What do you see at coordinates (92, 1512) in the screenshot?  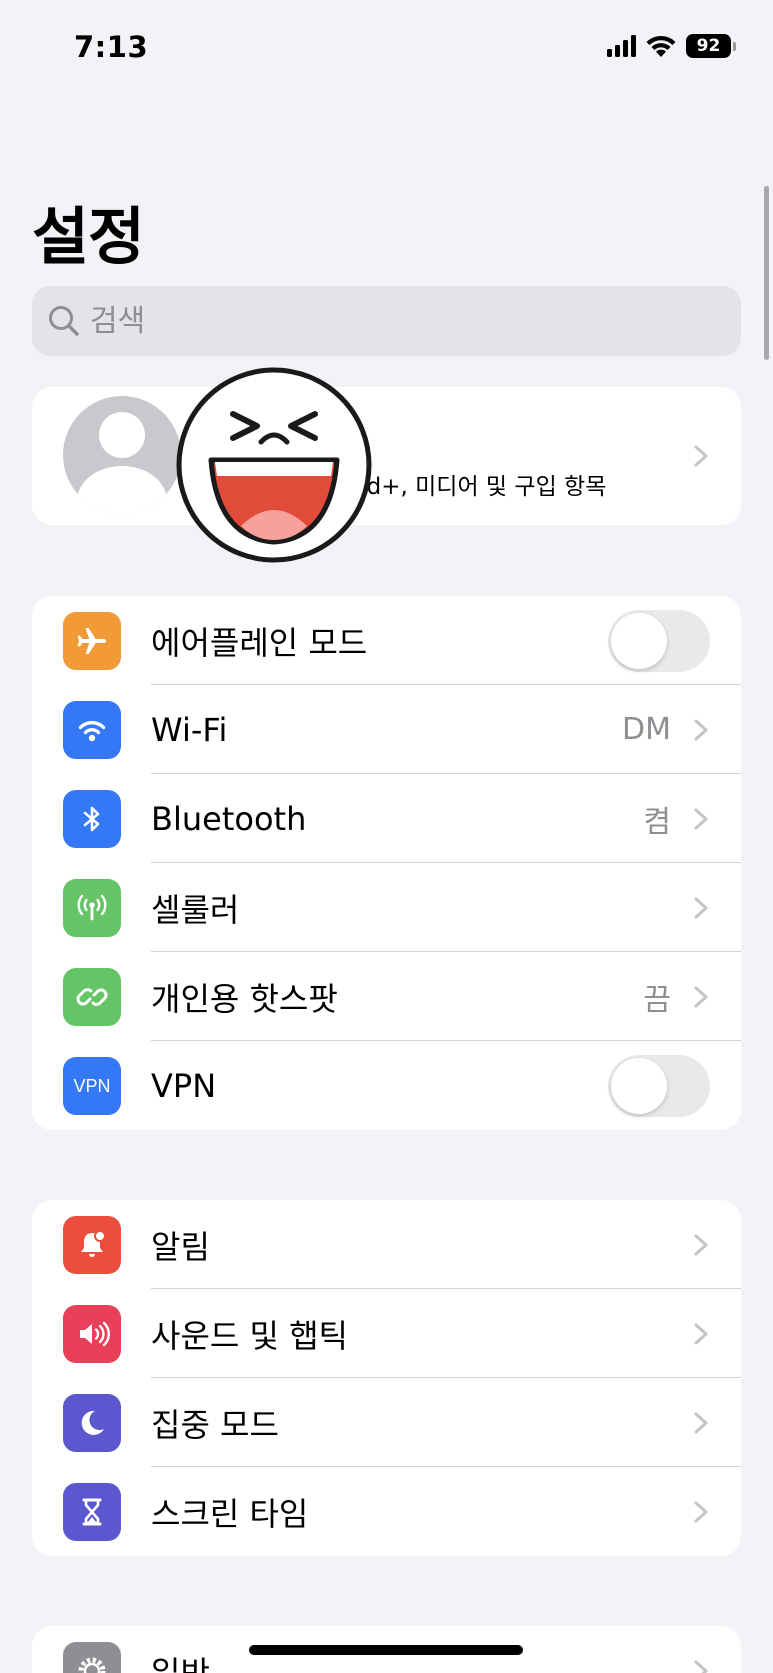 I see `hourglass-icon` at bounding box center [92, 1512].